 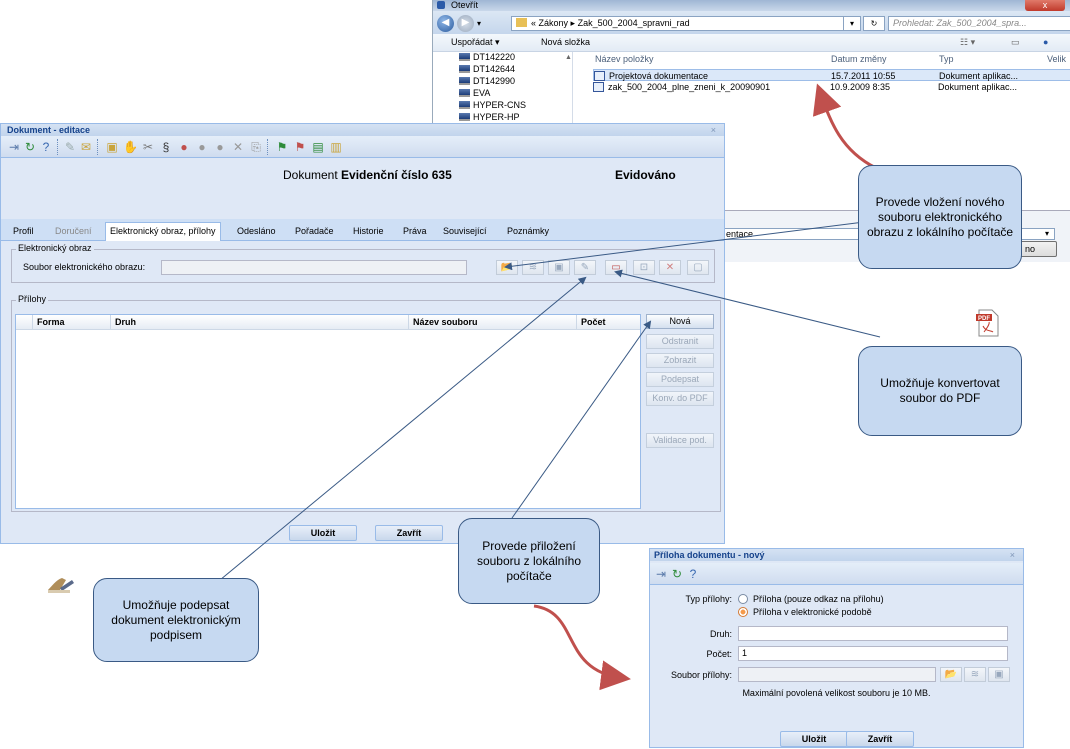 I want to click on radio-electronic, so click(x=743, y=612).